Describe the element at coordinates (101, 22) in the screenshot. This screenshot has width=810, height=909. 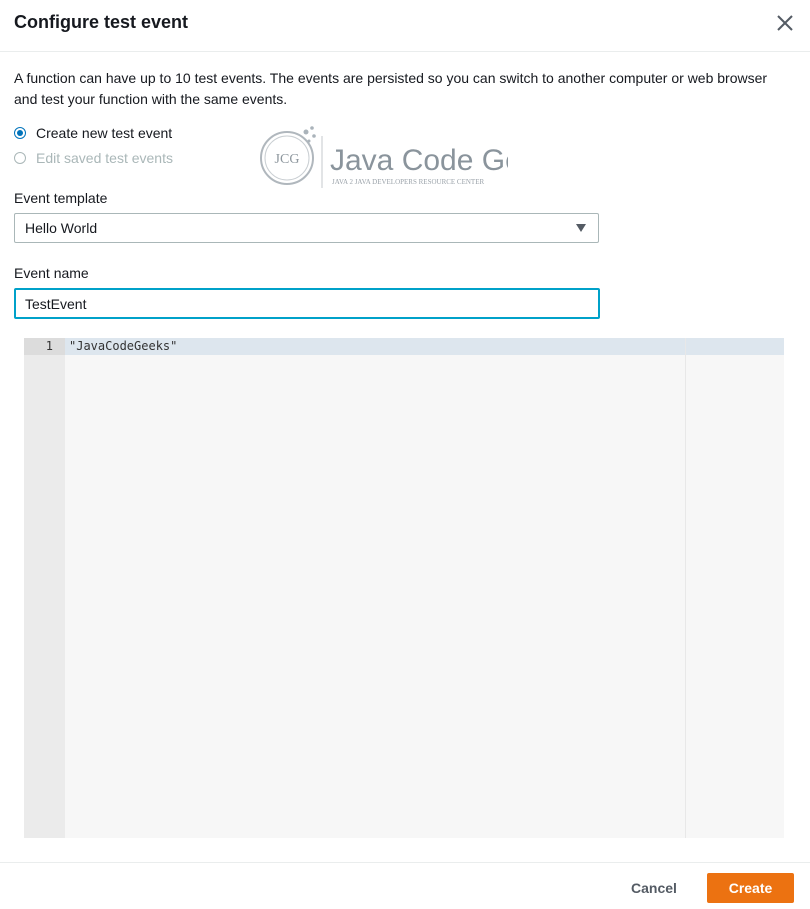
I see `dialog-title: Configure test event` at that location.